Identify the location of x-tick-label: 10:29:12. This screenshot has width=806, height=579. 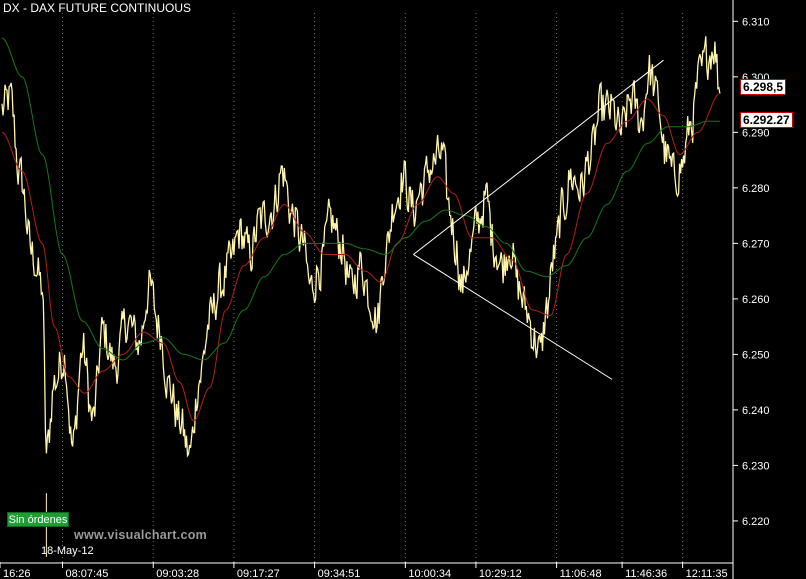
(500, 573).